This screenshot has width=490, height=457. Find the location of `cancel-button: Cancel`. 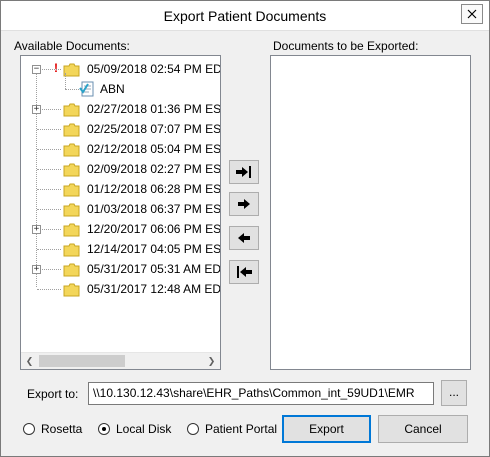

cancel-button: Cancel is located at coordinates (423, 429).